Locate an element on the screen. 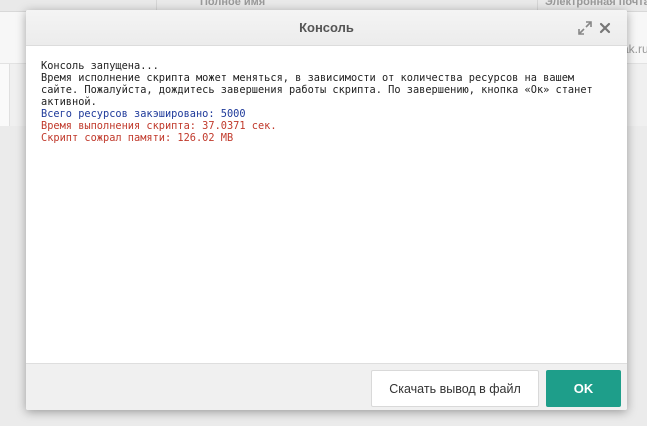 This screenshot has height=426, width=647. dialog-header: Консоль is located at coordinates (326, 28).